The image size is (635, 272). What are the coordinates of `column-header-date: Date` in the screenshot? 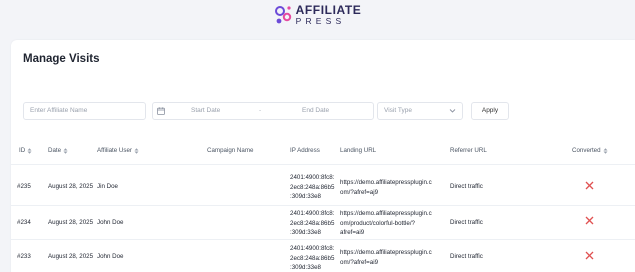 It's located at (58, 150).